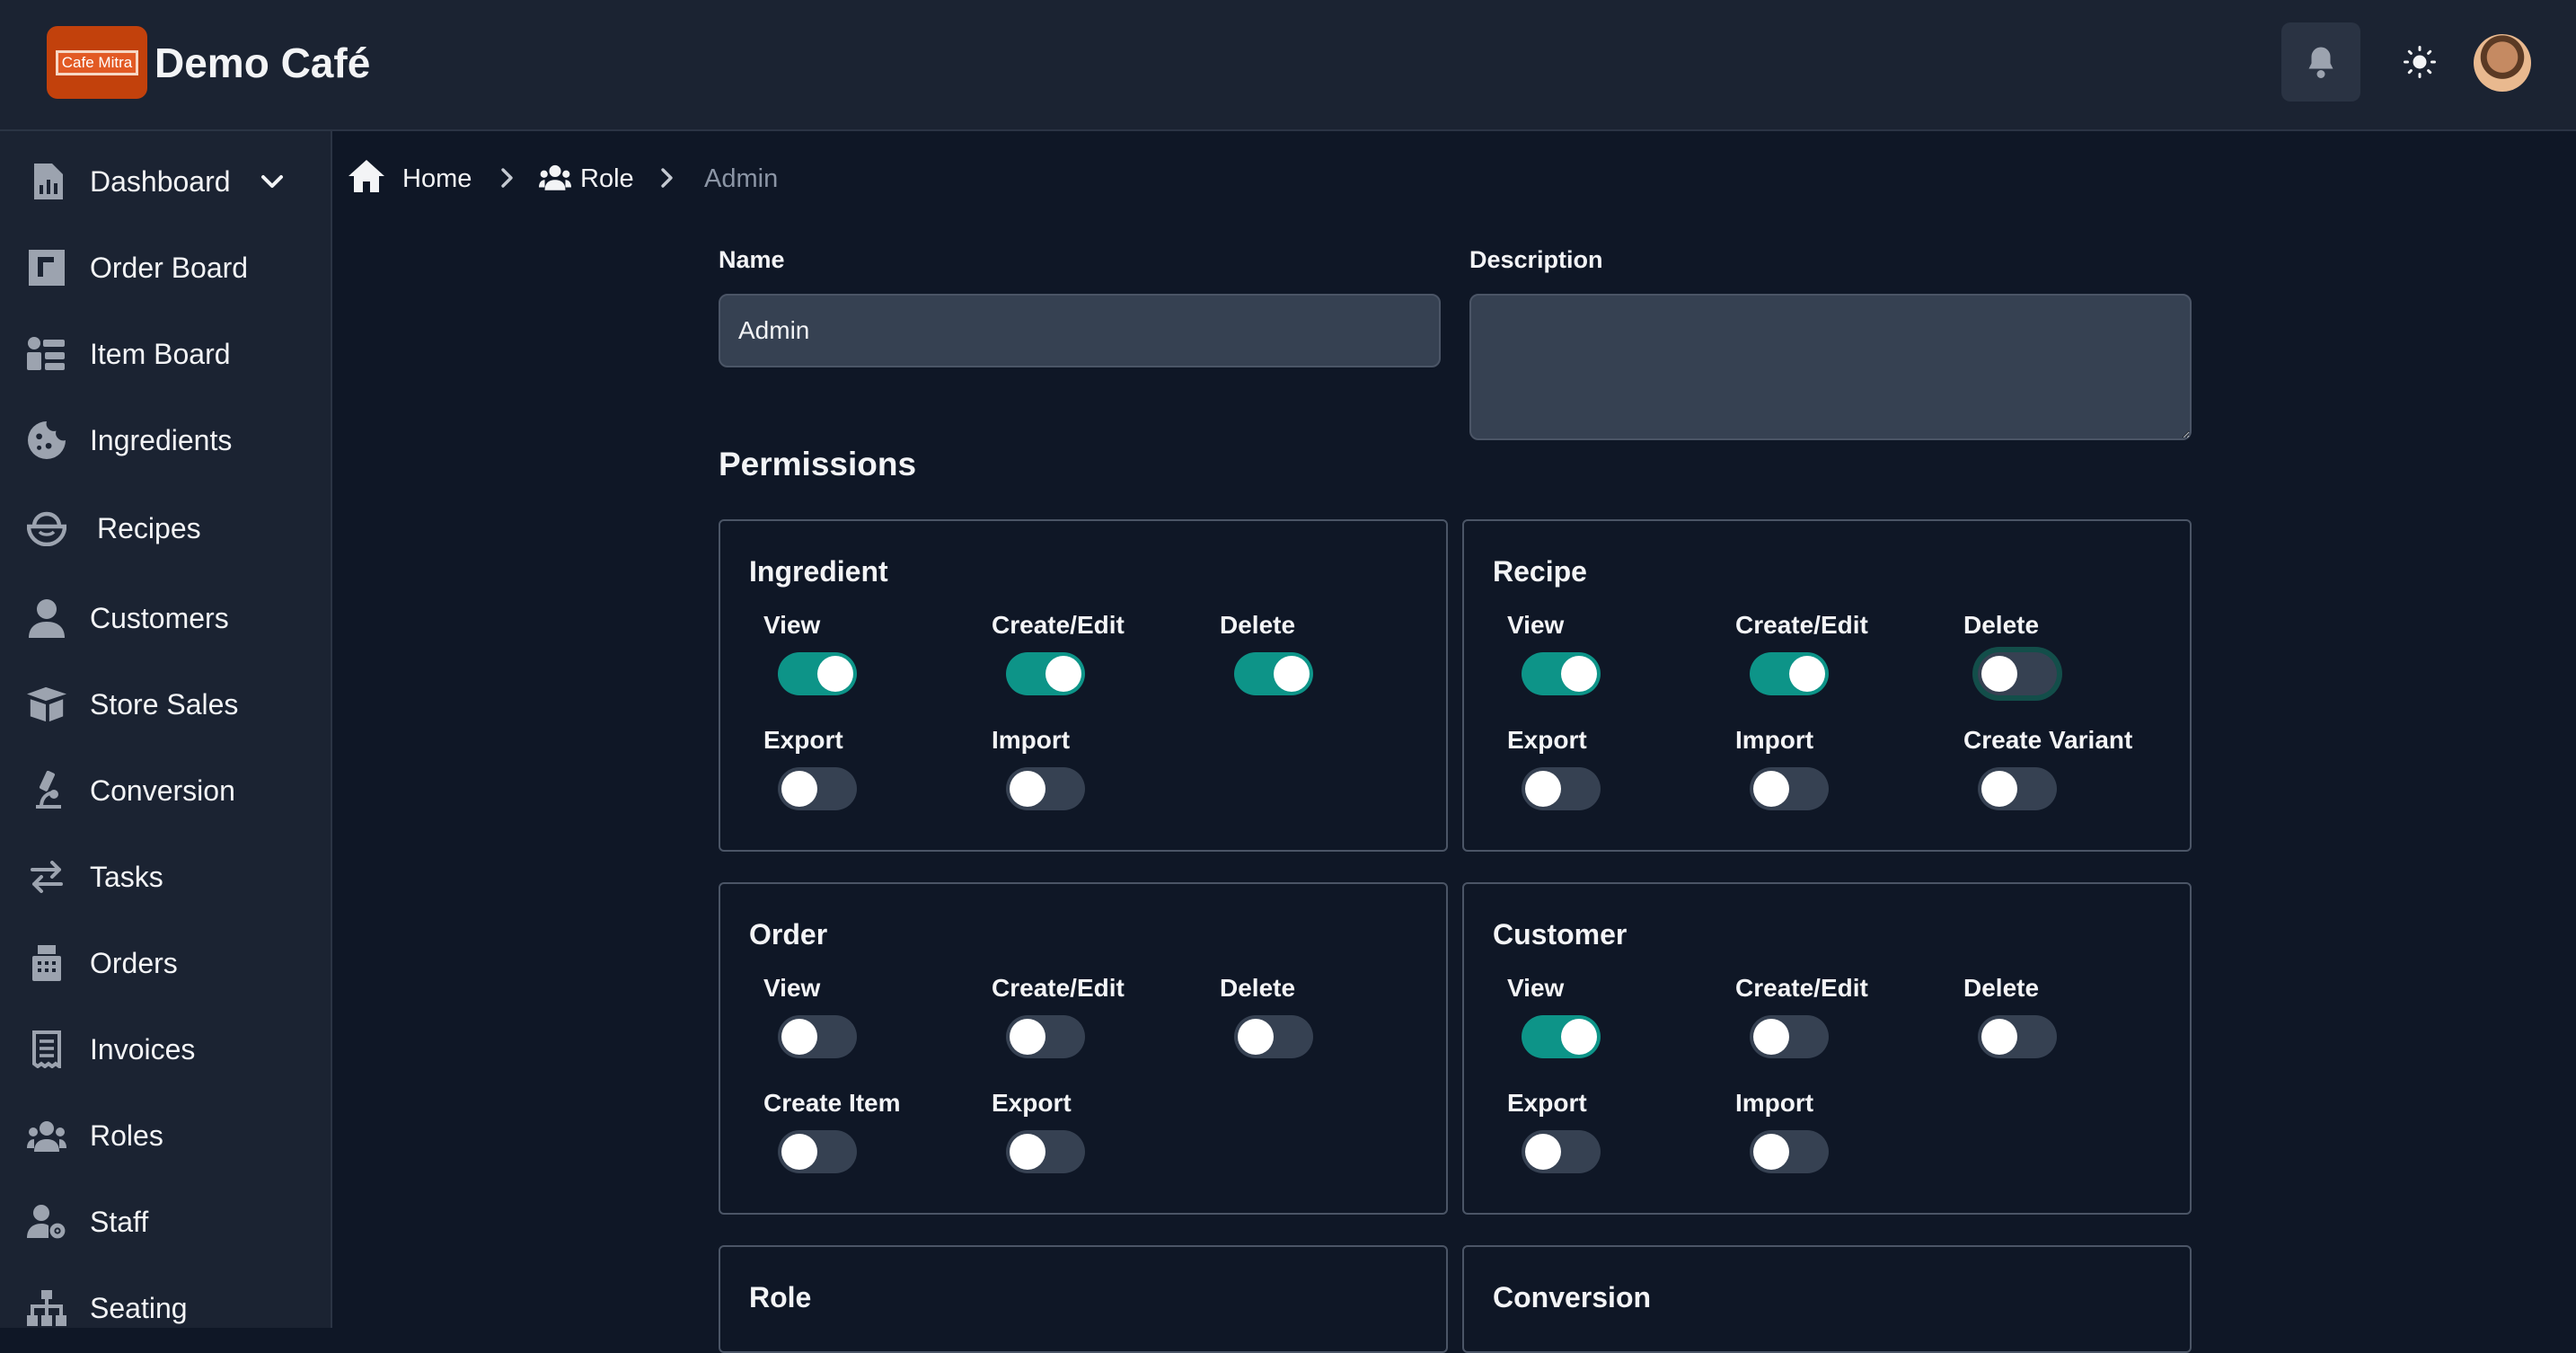 Image resolution: width=2576 pixels, height=1353 pixels. What do you see at coordinates (2017, 673) in the screenshot?
I see `toggle-recipe-delete` at bounding box center [2017, 673].